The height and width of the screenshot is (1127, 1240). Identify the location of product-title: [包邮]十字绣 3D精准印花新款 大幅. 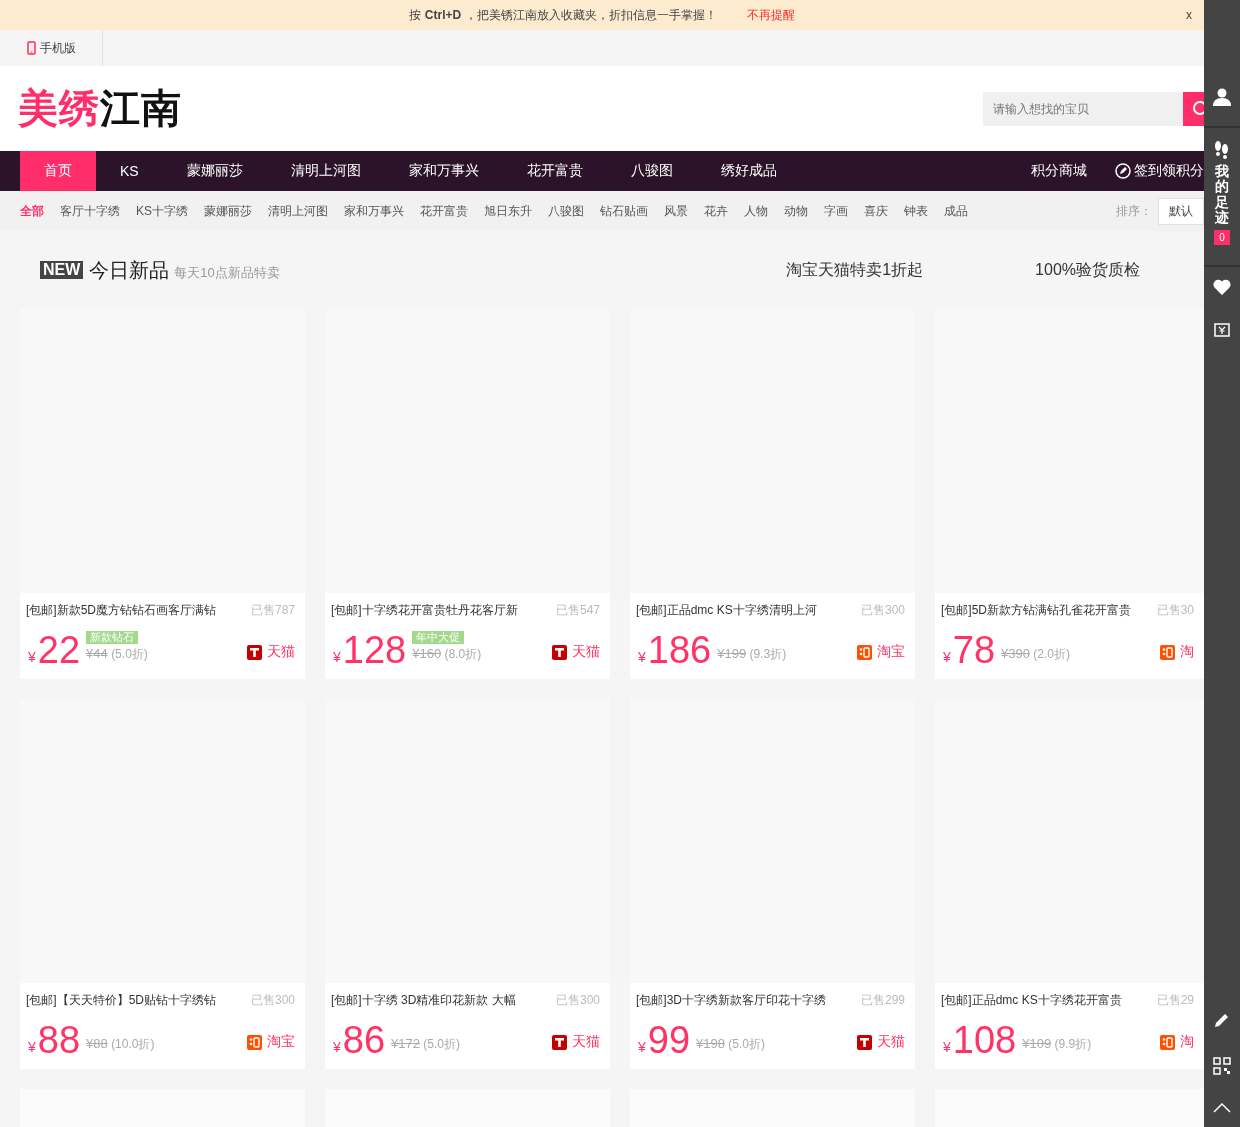
(423, 1000).